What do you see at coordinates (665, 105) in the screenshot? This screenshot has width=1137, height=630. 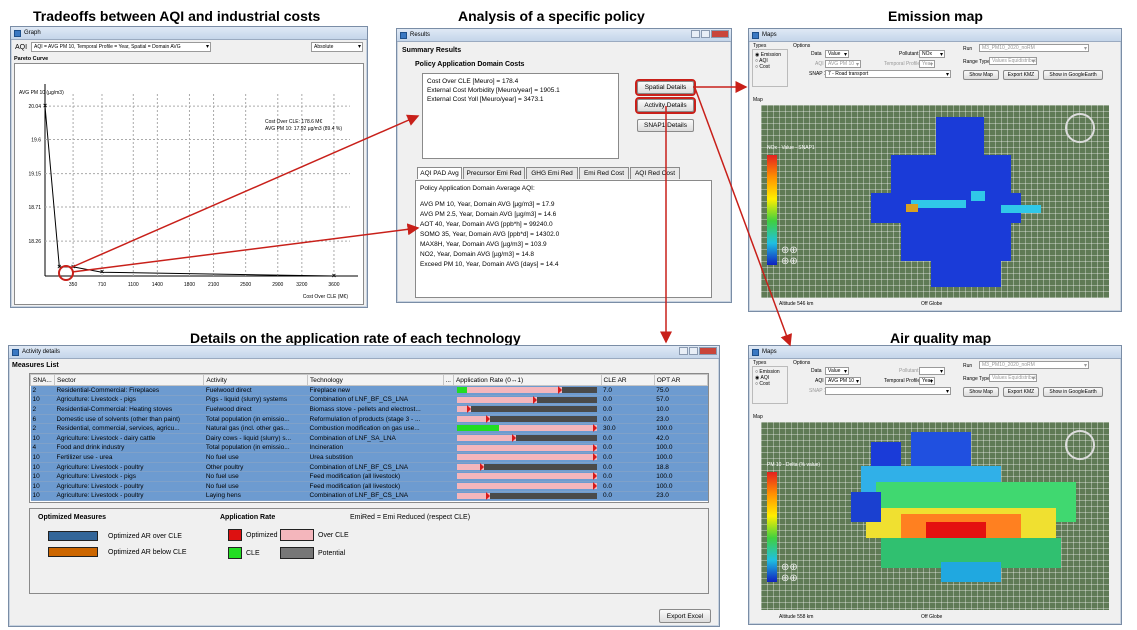 I see `activity-details-button: Activity Details` at bounding box center [665, 105].